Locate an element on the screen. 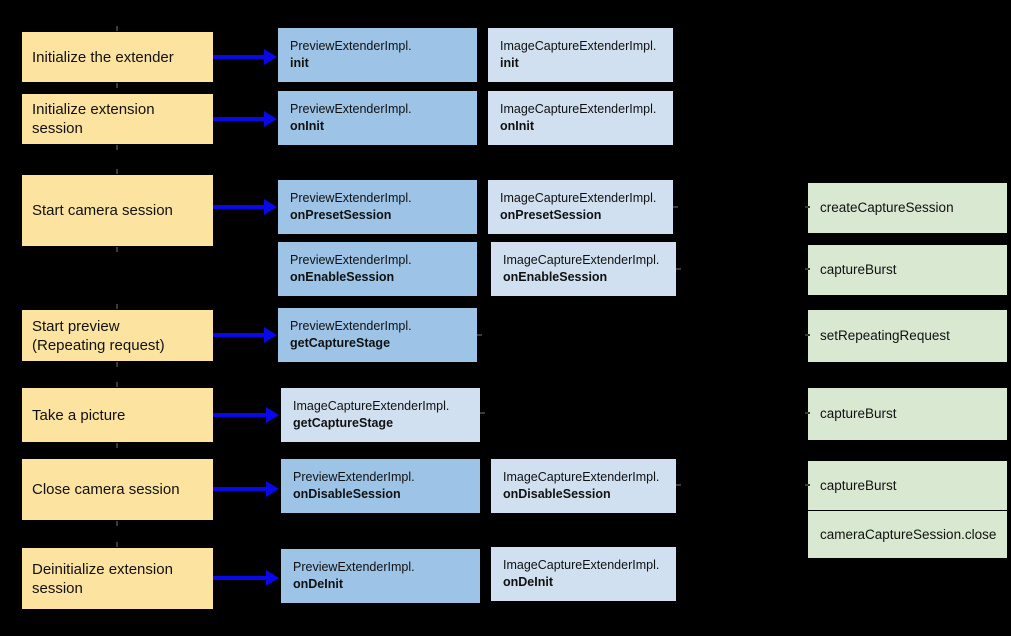 The width and height of the screenshot is (1011, 636). api-box-preview-onenablesession: PreviewExtenderImpl. onEnableSession is located at coordinates (377, 269).